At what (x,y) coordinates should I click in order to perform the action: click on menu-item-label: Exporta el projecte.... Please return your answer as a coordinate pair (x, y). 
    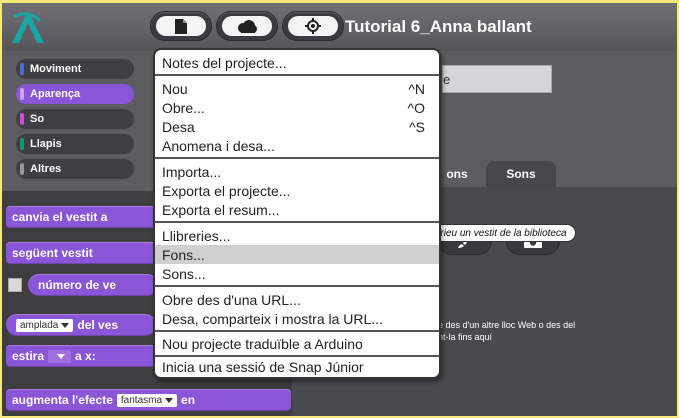
    Looking at the image, I should click on (226, 190).